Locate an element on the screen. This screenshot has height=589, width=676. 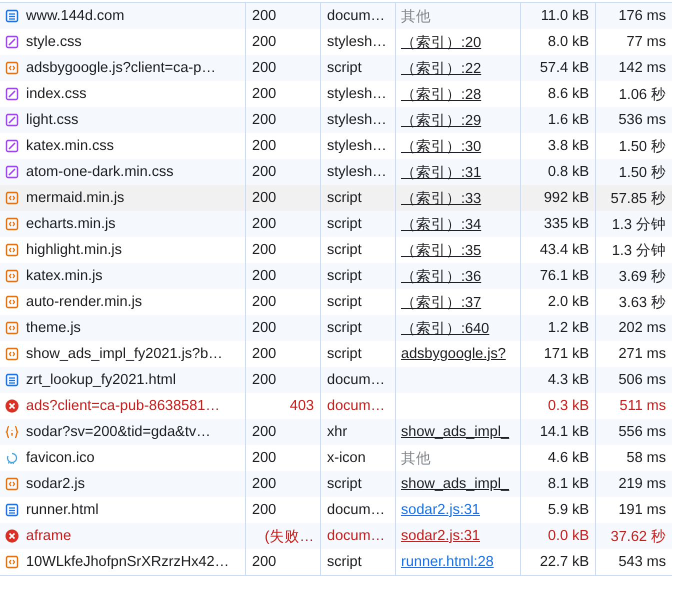
request-row: sodar2.js 200 script show_ads_impl_ 8.1 kB 219 ms is located at coordinates (336, 484).